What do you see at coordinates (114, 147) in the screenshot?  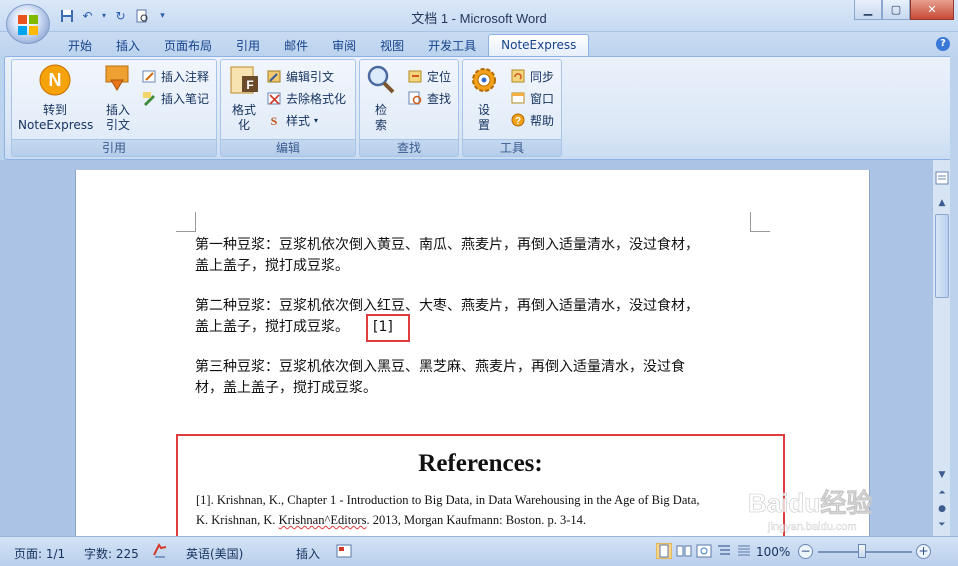 I see `group-cite-label: 引用` at bounding box center [114, 147].